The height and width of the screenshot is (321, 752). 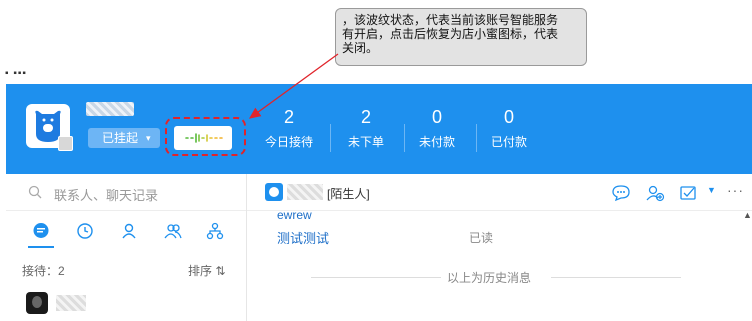 What do you see at coordinates (65, 143) in the screenshot?
I see `status-badge-icon` at bounding box center [65, 143].